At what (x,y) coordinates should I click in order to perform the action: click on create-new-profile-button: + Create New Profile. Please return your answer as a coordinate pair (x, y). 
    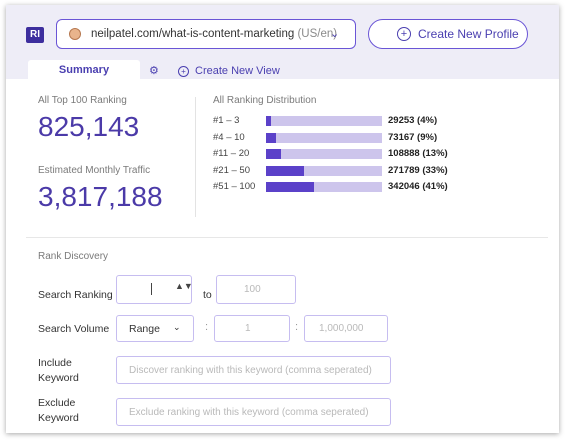
    Looking at the image, I should click on (448, 34).